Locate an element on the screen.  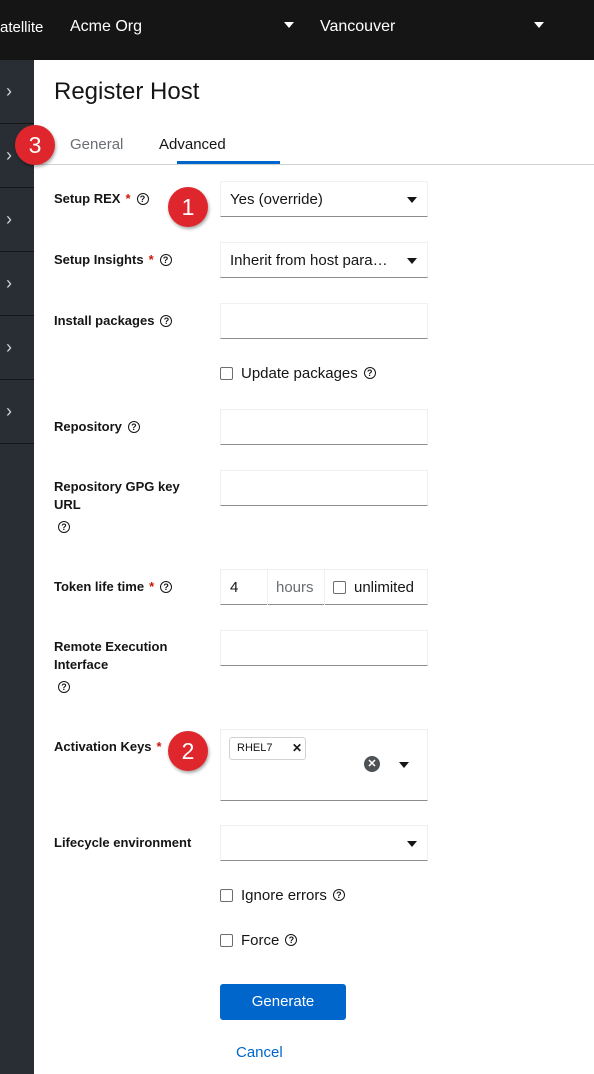
masthead: atellite Acme Org Vancouver is located at coordinates (297, 30).